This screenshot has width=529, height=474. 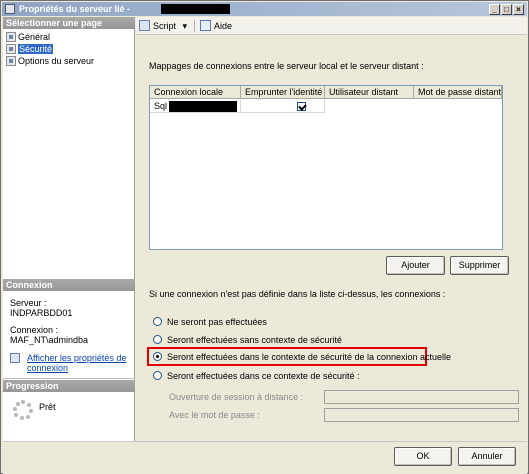 What do you see at coordinates (415, 265) in the screenshot?
I see `add-button: Ajouter` at bounding box center [415, 265].